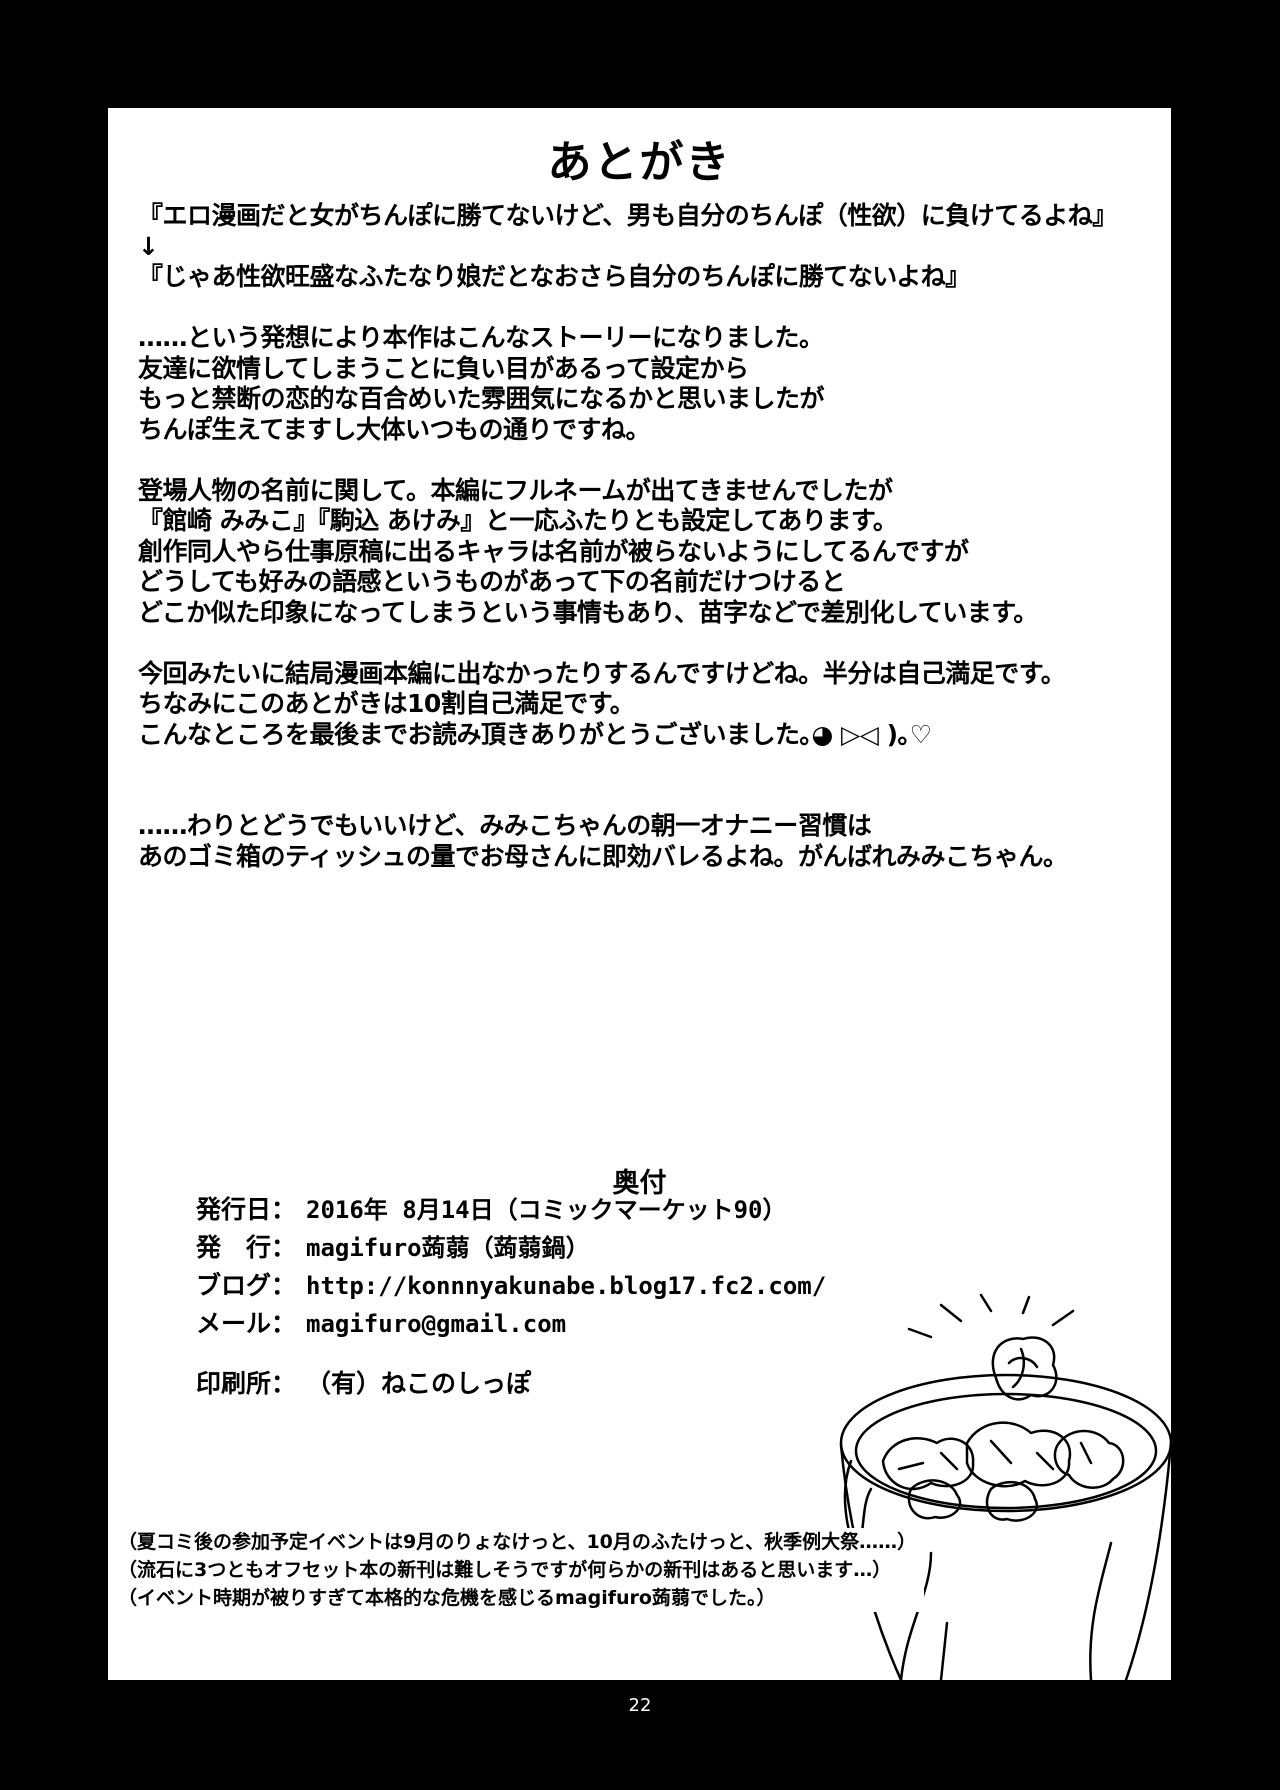 The width and height of the screenshot is (1280, 1790). I want to click on colophon-value: http://konnnyakunabe.blog17.fc2.com/, so click(566, 1286).